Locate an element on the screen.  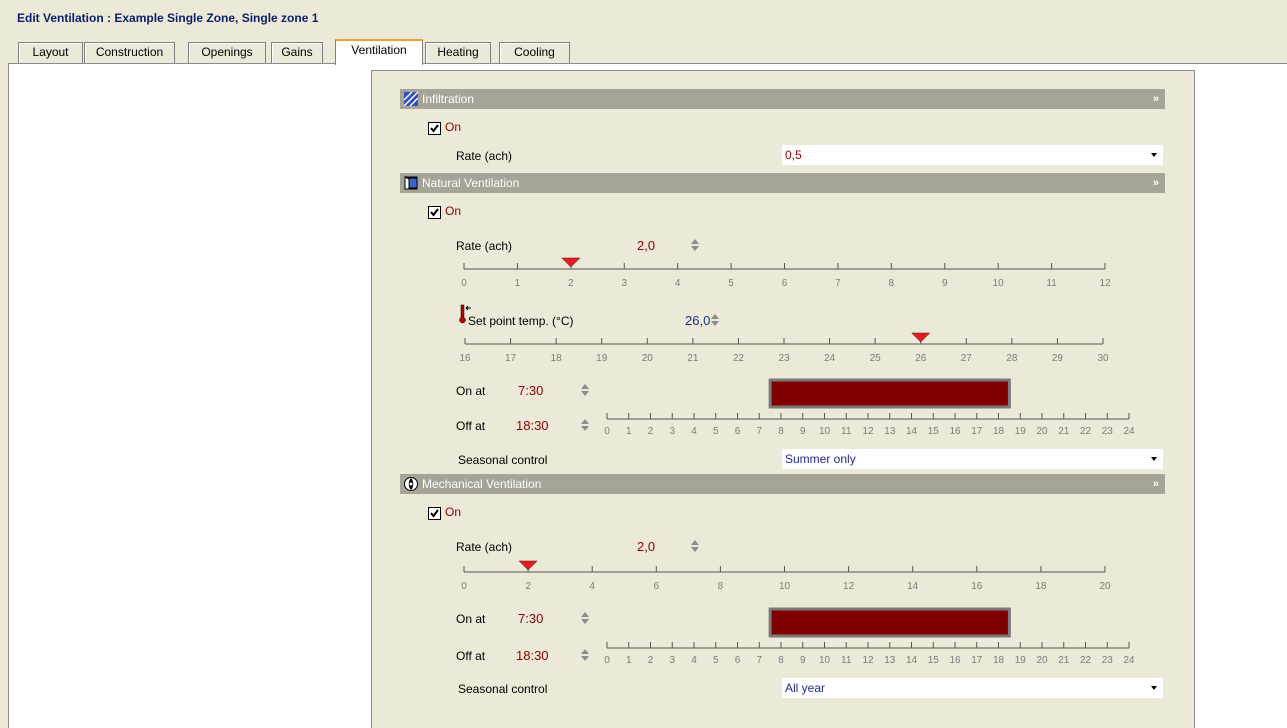
setpoint-tick-label: 24 is located at coordinates (830, 358).